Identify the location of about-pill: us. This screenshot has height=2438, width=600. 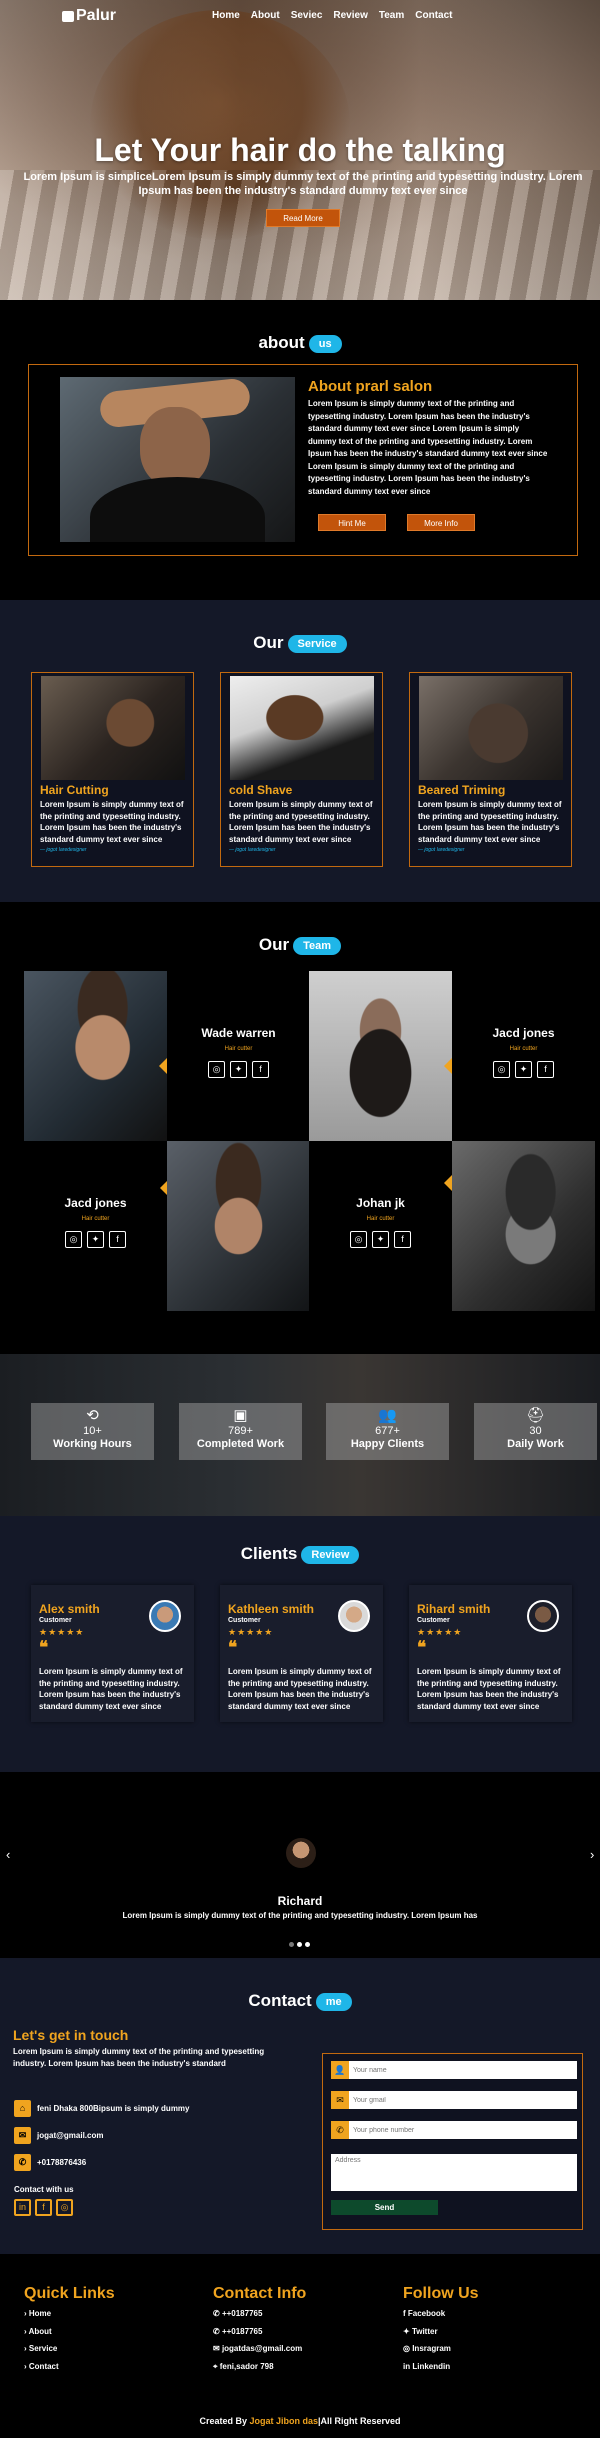
(325, 343).